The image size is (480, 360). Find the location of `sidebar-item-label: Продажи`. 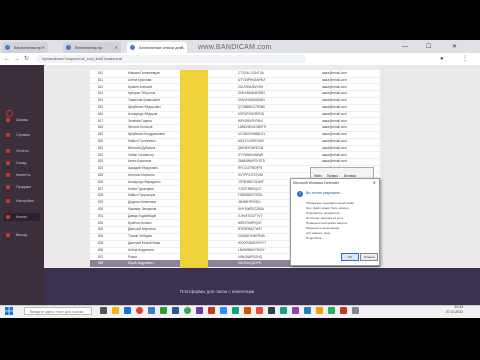

sidebar-item-label: Продажи is located at coordinates (24, 187).